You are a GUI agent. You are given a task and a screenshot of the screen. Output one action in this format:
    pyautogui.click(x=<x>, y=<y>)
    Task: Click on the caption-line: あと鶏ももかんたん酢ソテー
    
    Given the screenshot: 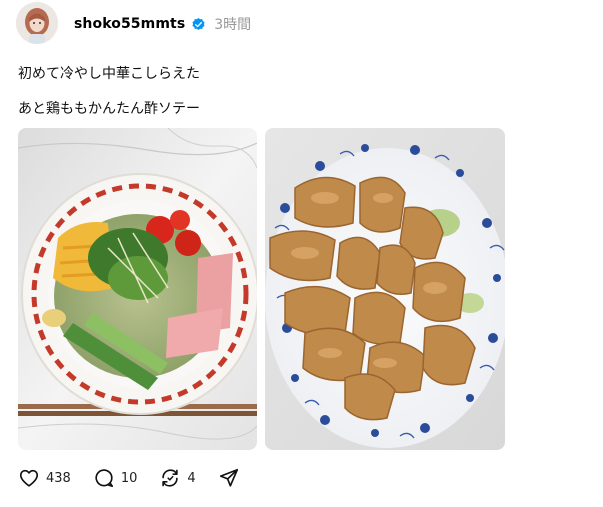 What is the action you would take?
    pyautogui.click(x=109, y=109)
    